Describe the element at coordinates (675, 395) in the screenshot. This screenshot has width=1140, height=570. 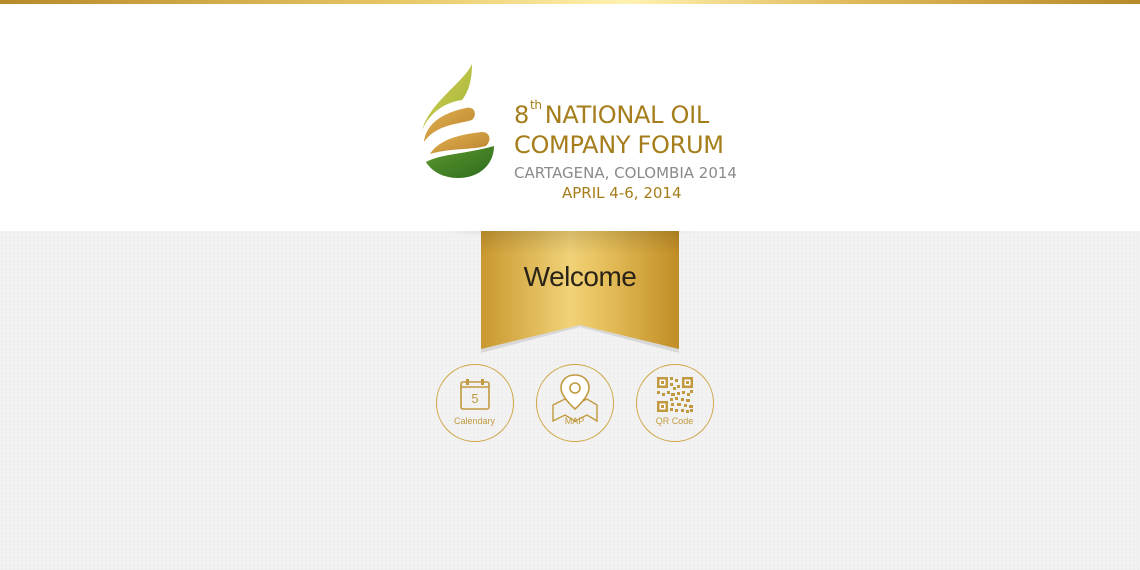
I see `qr-code-icon` at that location.